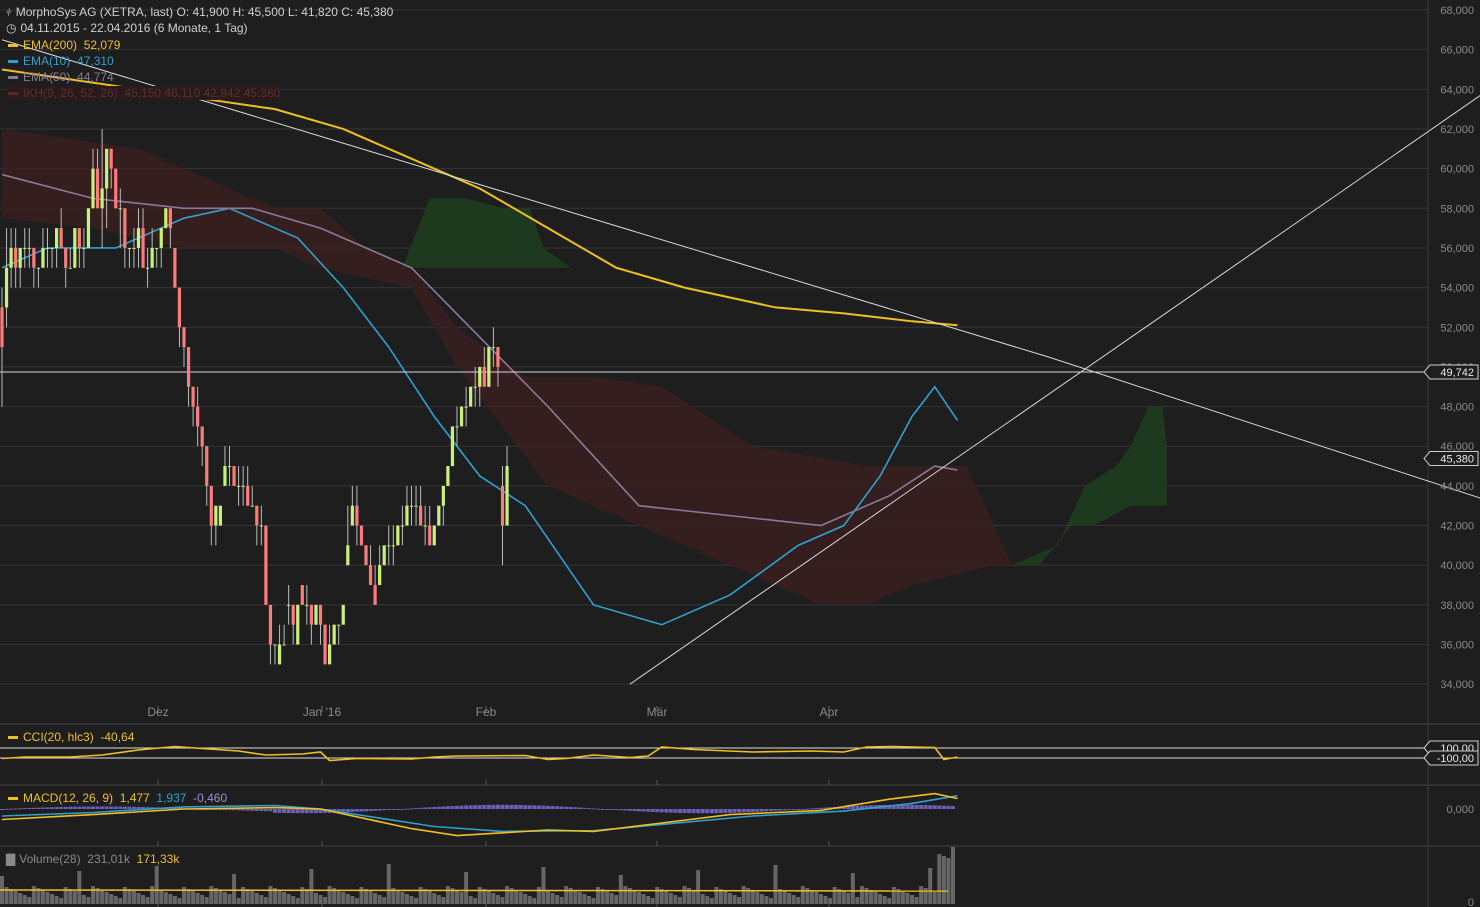 The width and height of the screenshot is (1480, 907). I want to click on y-tick-label: 66,000, so click(1457, 51).